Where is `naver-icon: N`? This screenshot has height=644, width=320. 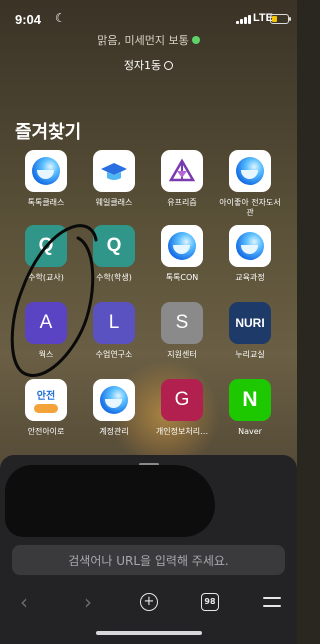 naver-icon: N is located at coordinates (250, 400).